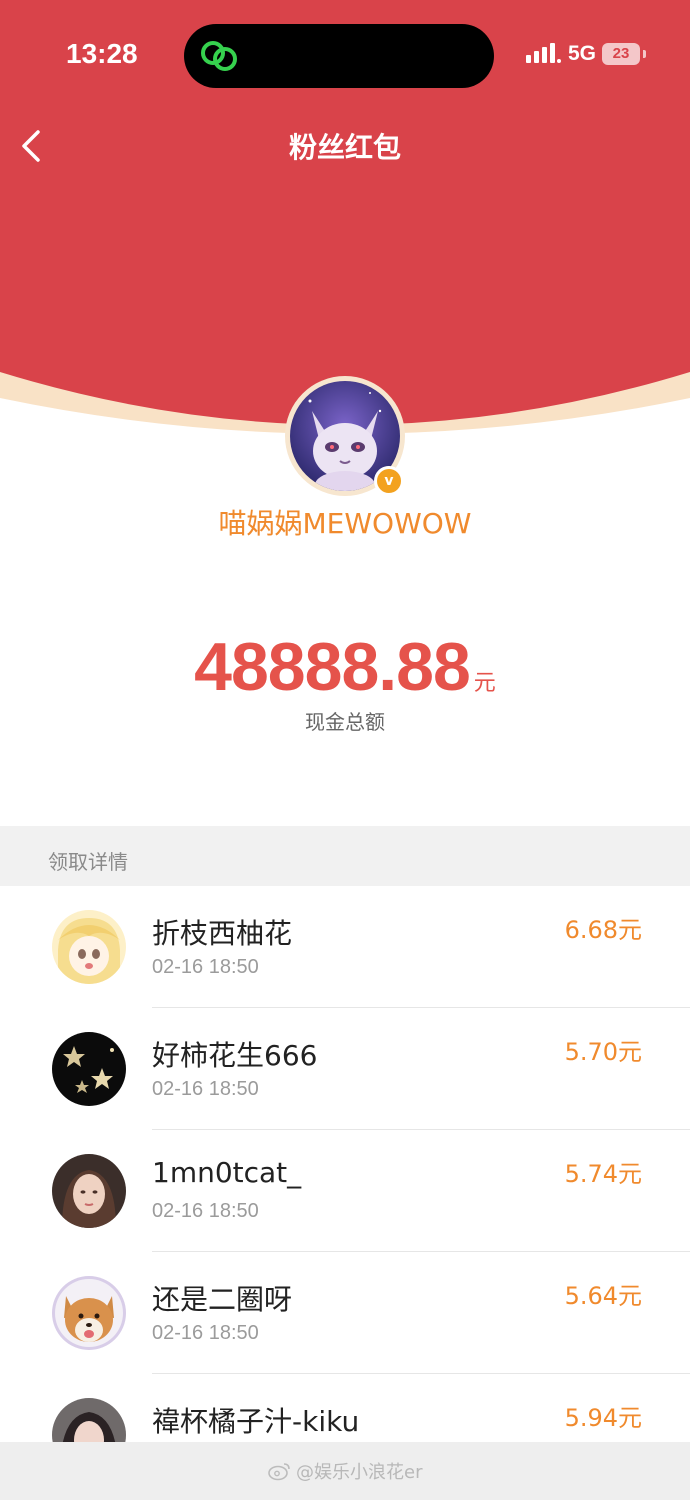  I want to click on anime-girl-avatar, so click(89, 947).